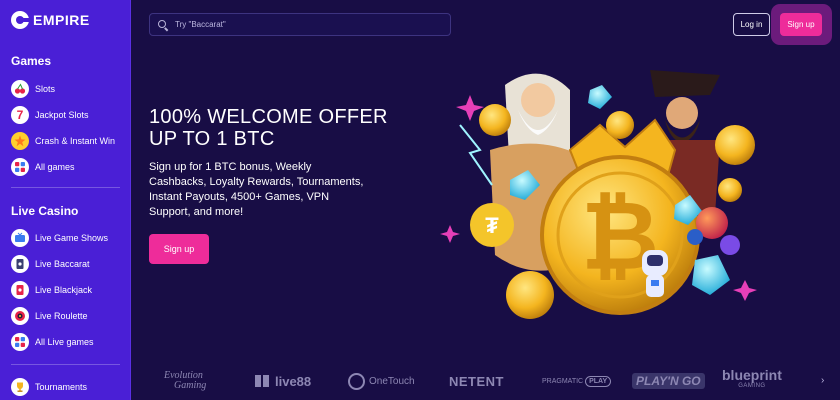 The image size is (840, 400). Describe the element at coordinates (62, 264) in the screenshot. I see `sidebar-item-label: Live Baccarat` at that location.